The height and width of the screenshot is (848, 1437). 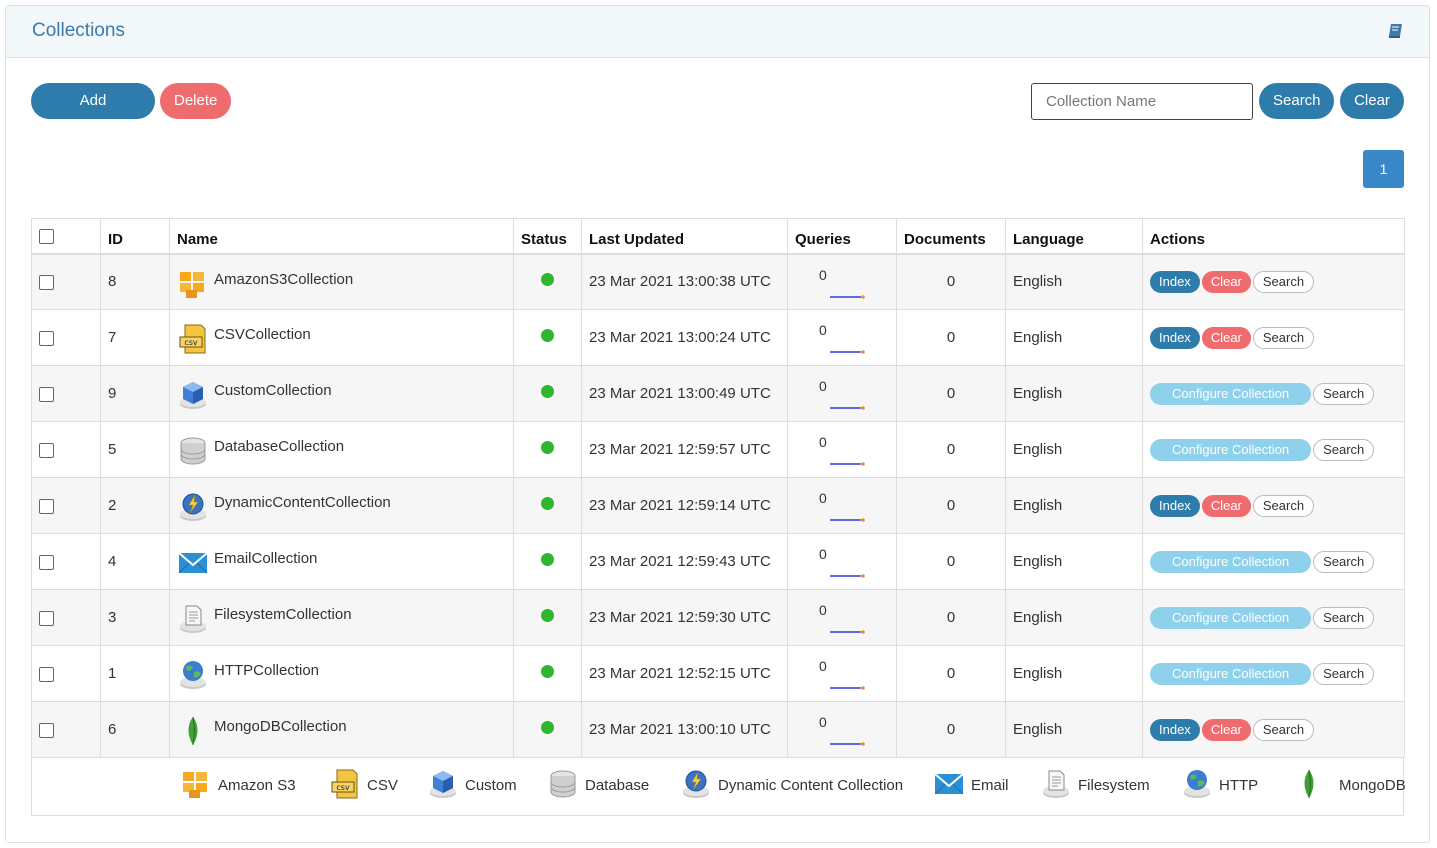 What do you see at coordinates (46, 236) in the screenshot?
I see `select-all-checkbox` at bounding box center [46, 236].